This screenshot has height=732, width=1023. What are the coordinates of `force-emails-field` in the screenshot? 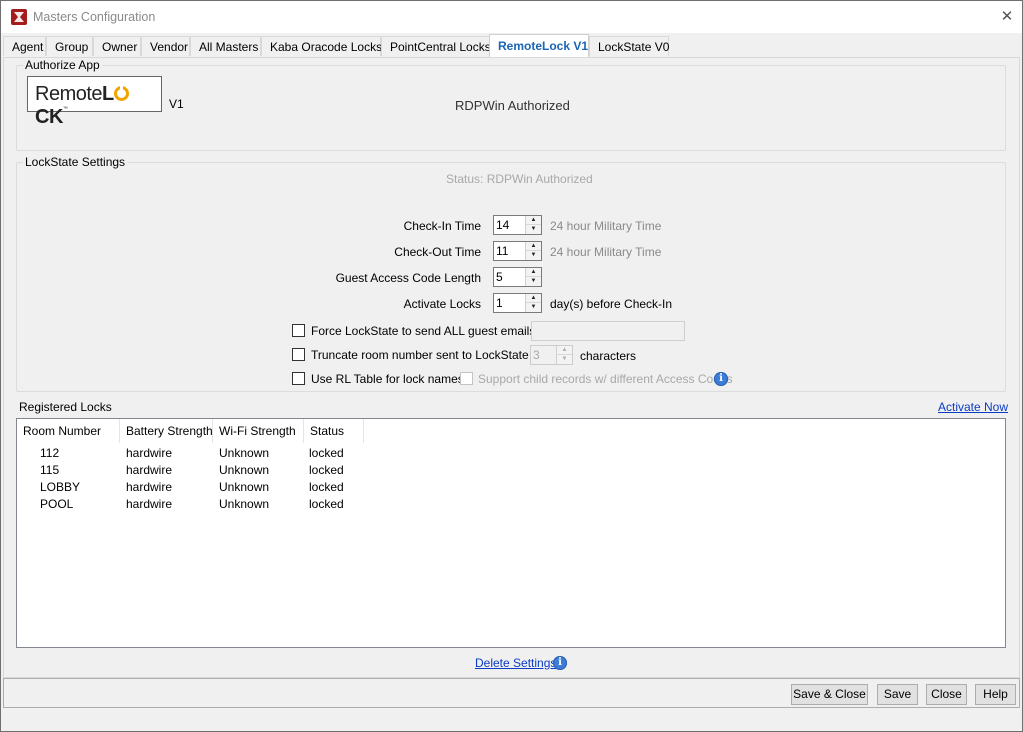 It's located at (608, 331).